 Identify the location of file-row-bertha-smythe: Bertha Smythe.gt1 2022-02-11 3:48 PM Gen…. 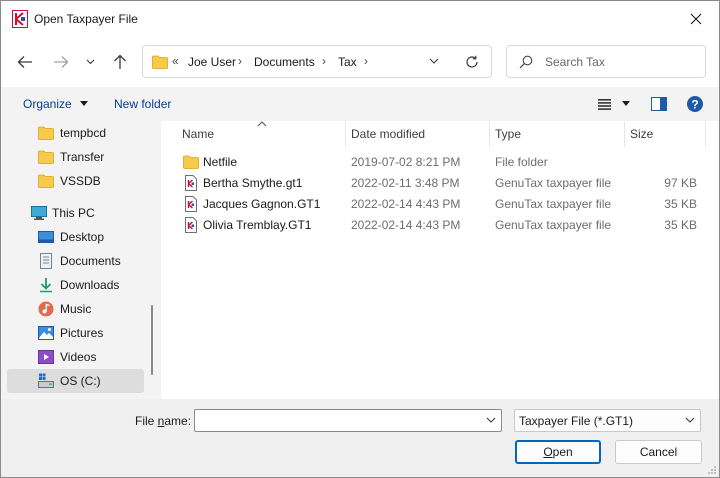
(441, 183).